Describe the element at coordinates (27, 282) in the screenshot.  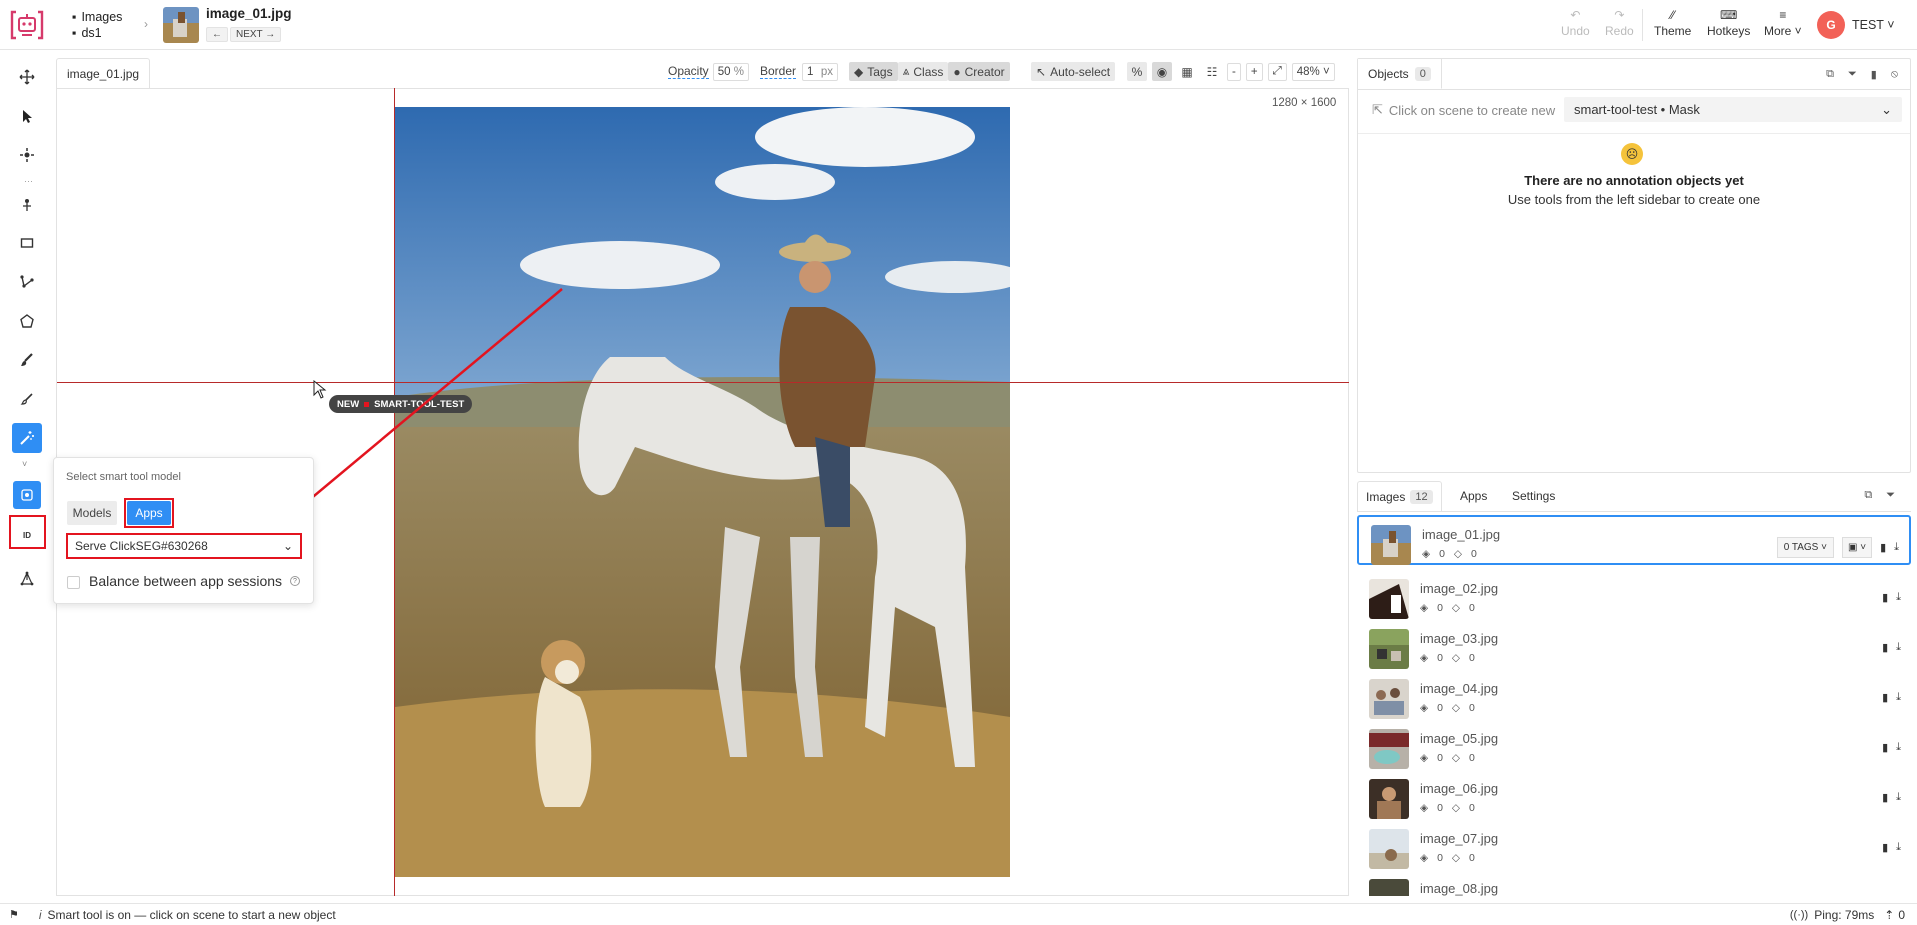
I see `polyline-tool-button` at that location.